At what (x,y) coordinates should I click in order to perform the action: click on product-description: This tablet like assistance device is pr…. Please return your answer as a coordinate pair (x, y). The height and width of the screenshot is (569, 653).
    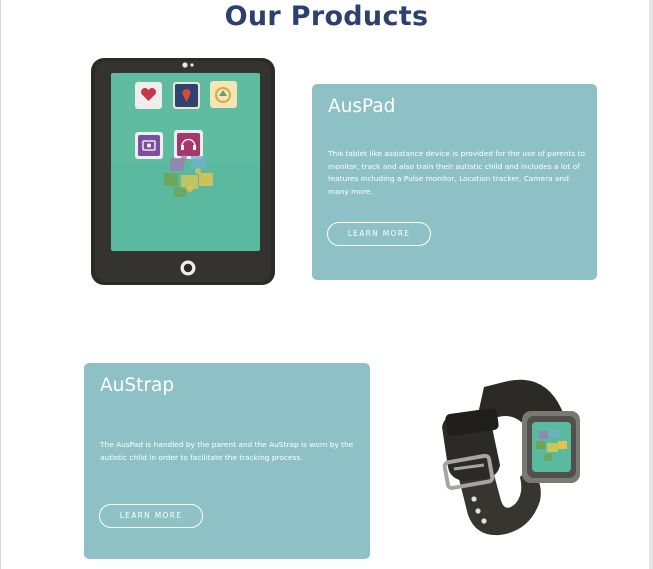
    Looking at the image, I should click on (457, 172).